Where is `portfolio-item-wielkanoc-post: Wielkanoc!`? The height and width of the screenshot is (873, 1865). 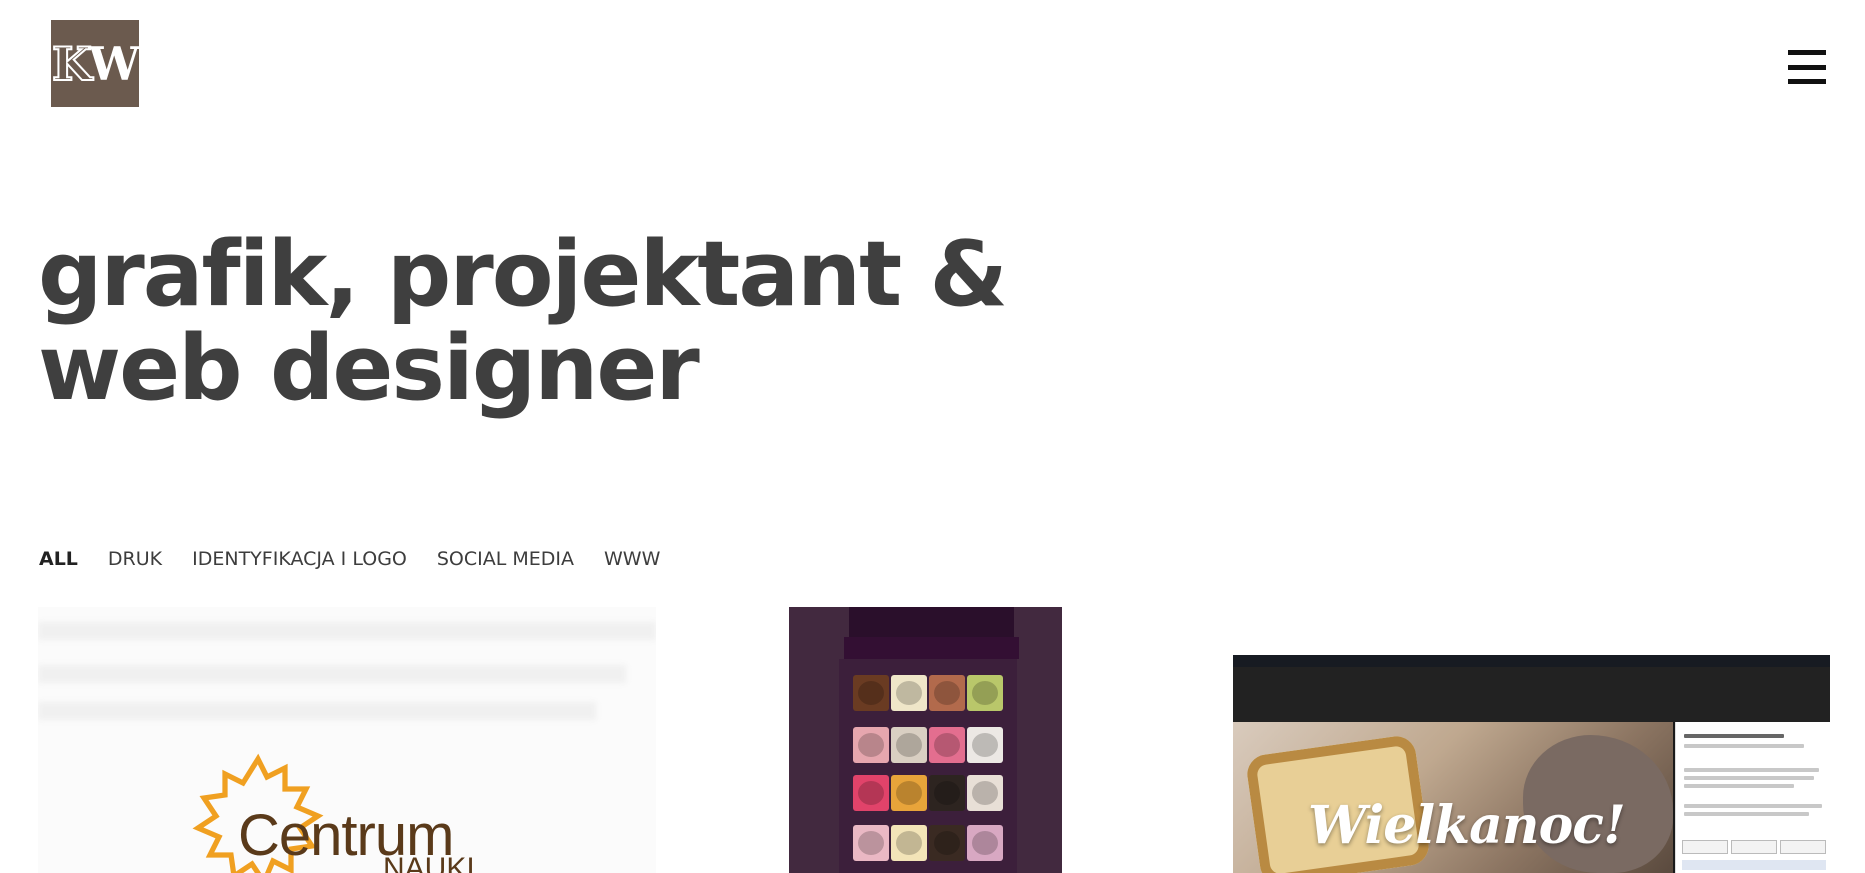 portfolio-item-wielkanoc-post: Wielkanoc! is located at coordinates (1531, 764).